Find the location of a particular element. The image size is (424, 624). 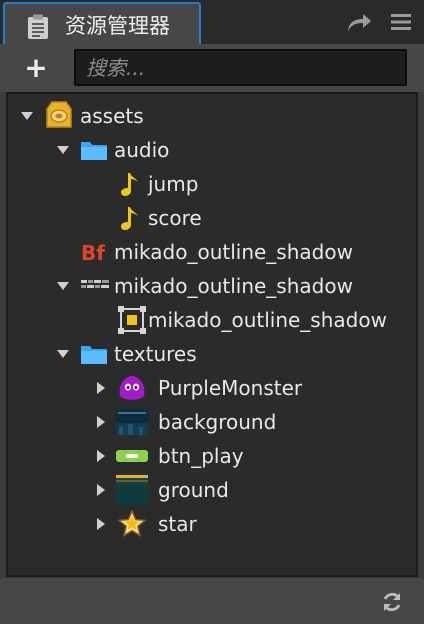

bitmap-font-icon: Bf is located at coordinates (94, 252).